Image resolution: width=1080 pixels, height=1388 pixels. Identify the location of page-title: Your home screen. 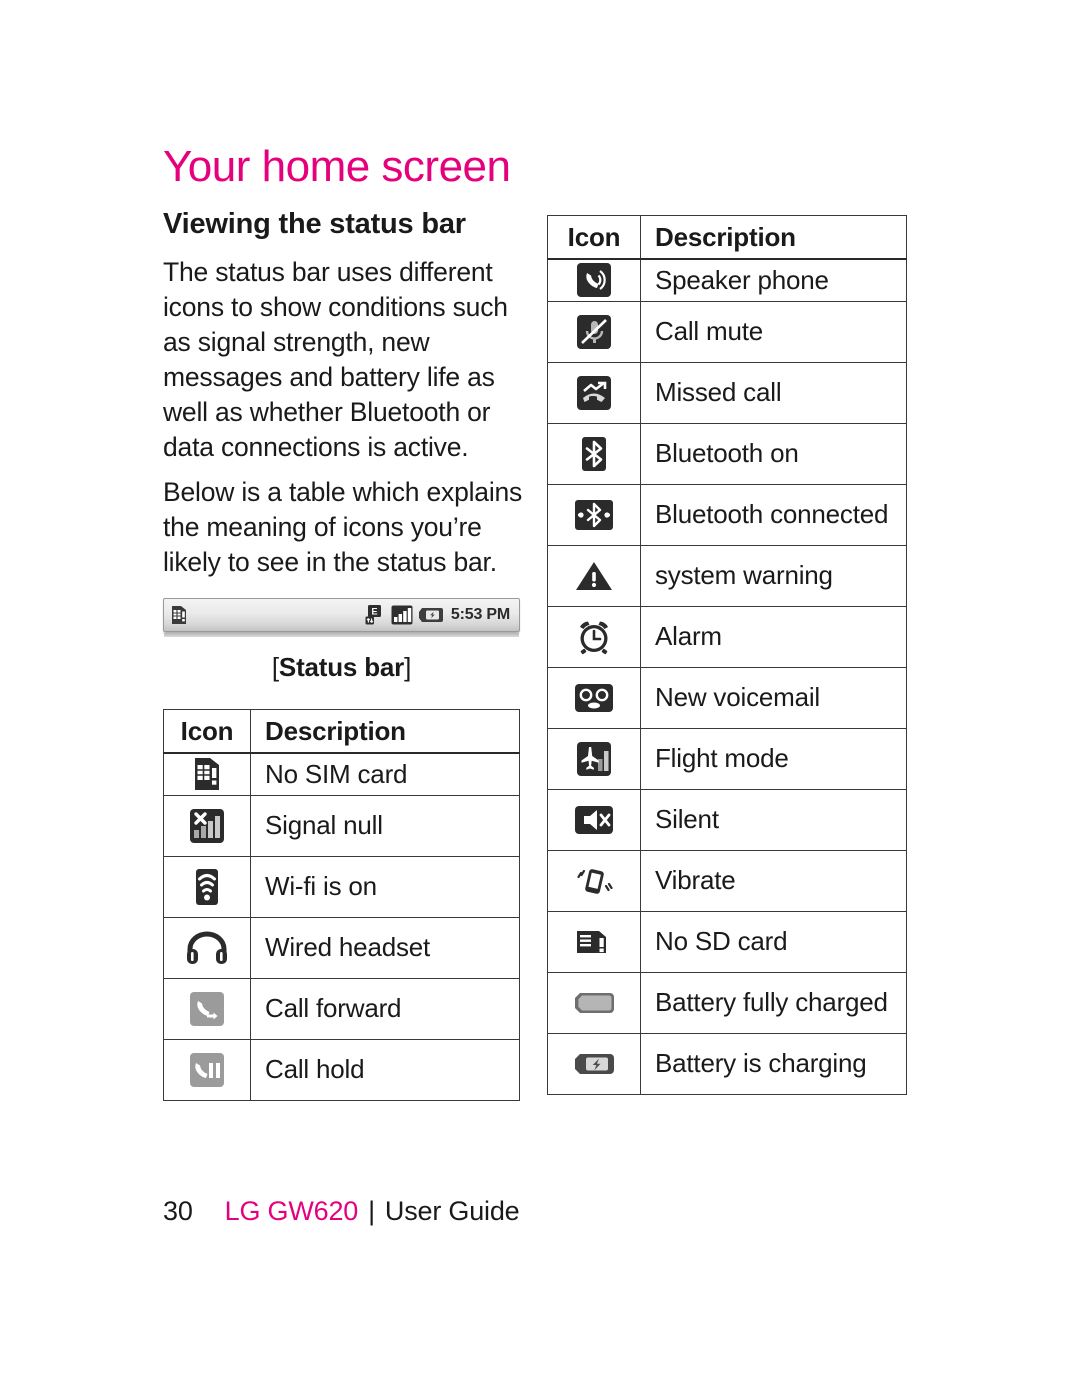
(337, 166).